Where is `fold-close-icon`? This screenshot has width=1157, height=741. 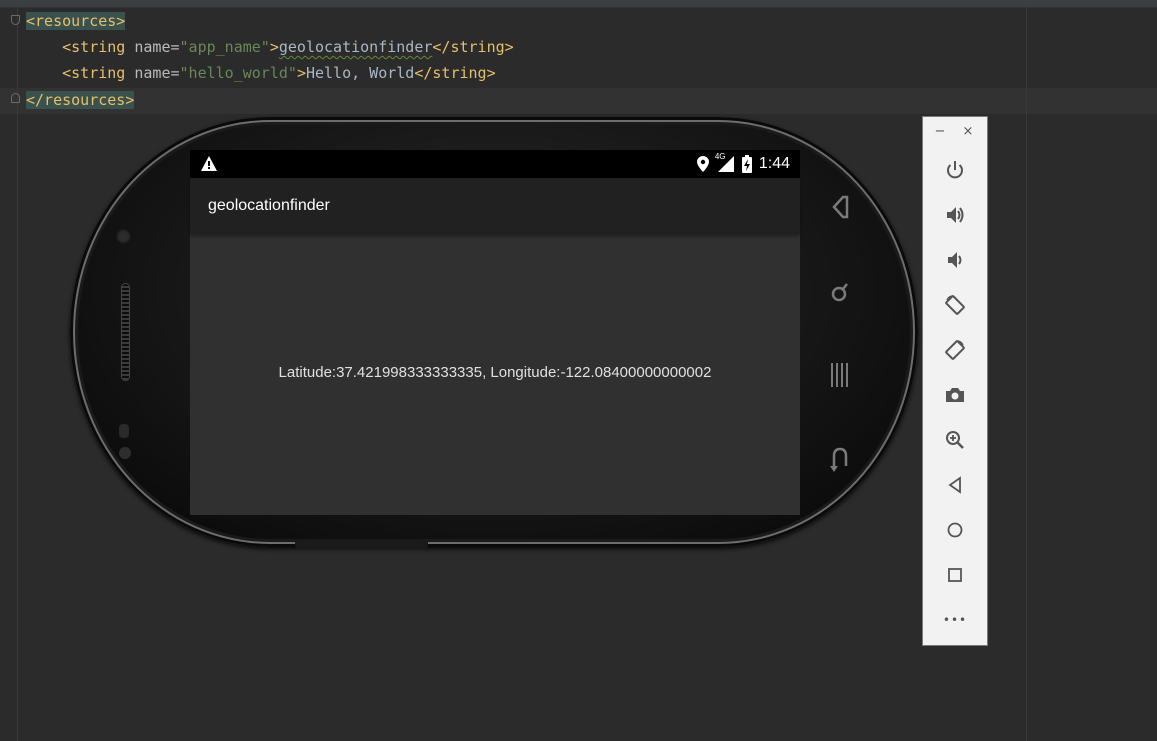 fold-close-icon is located at coordinates (15, 98).